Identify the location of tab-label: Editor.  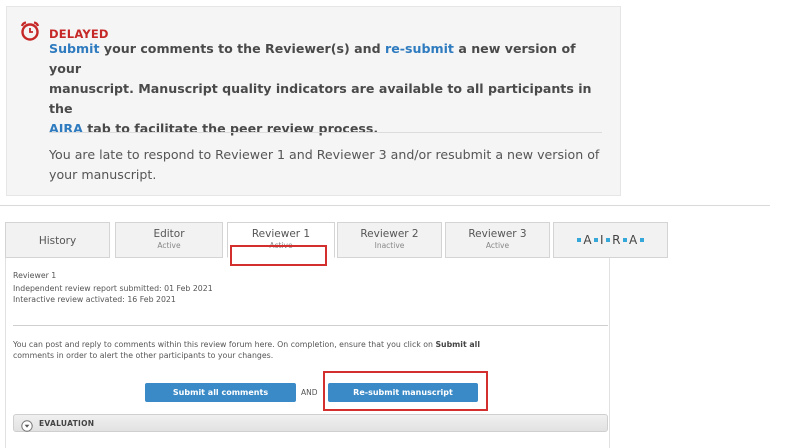
(169, 234).